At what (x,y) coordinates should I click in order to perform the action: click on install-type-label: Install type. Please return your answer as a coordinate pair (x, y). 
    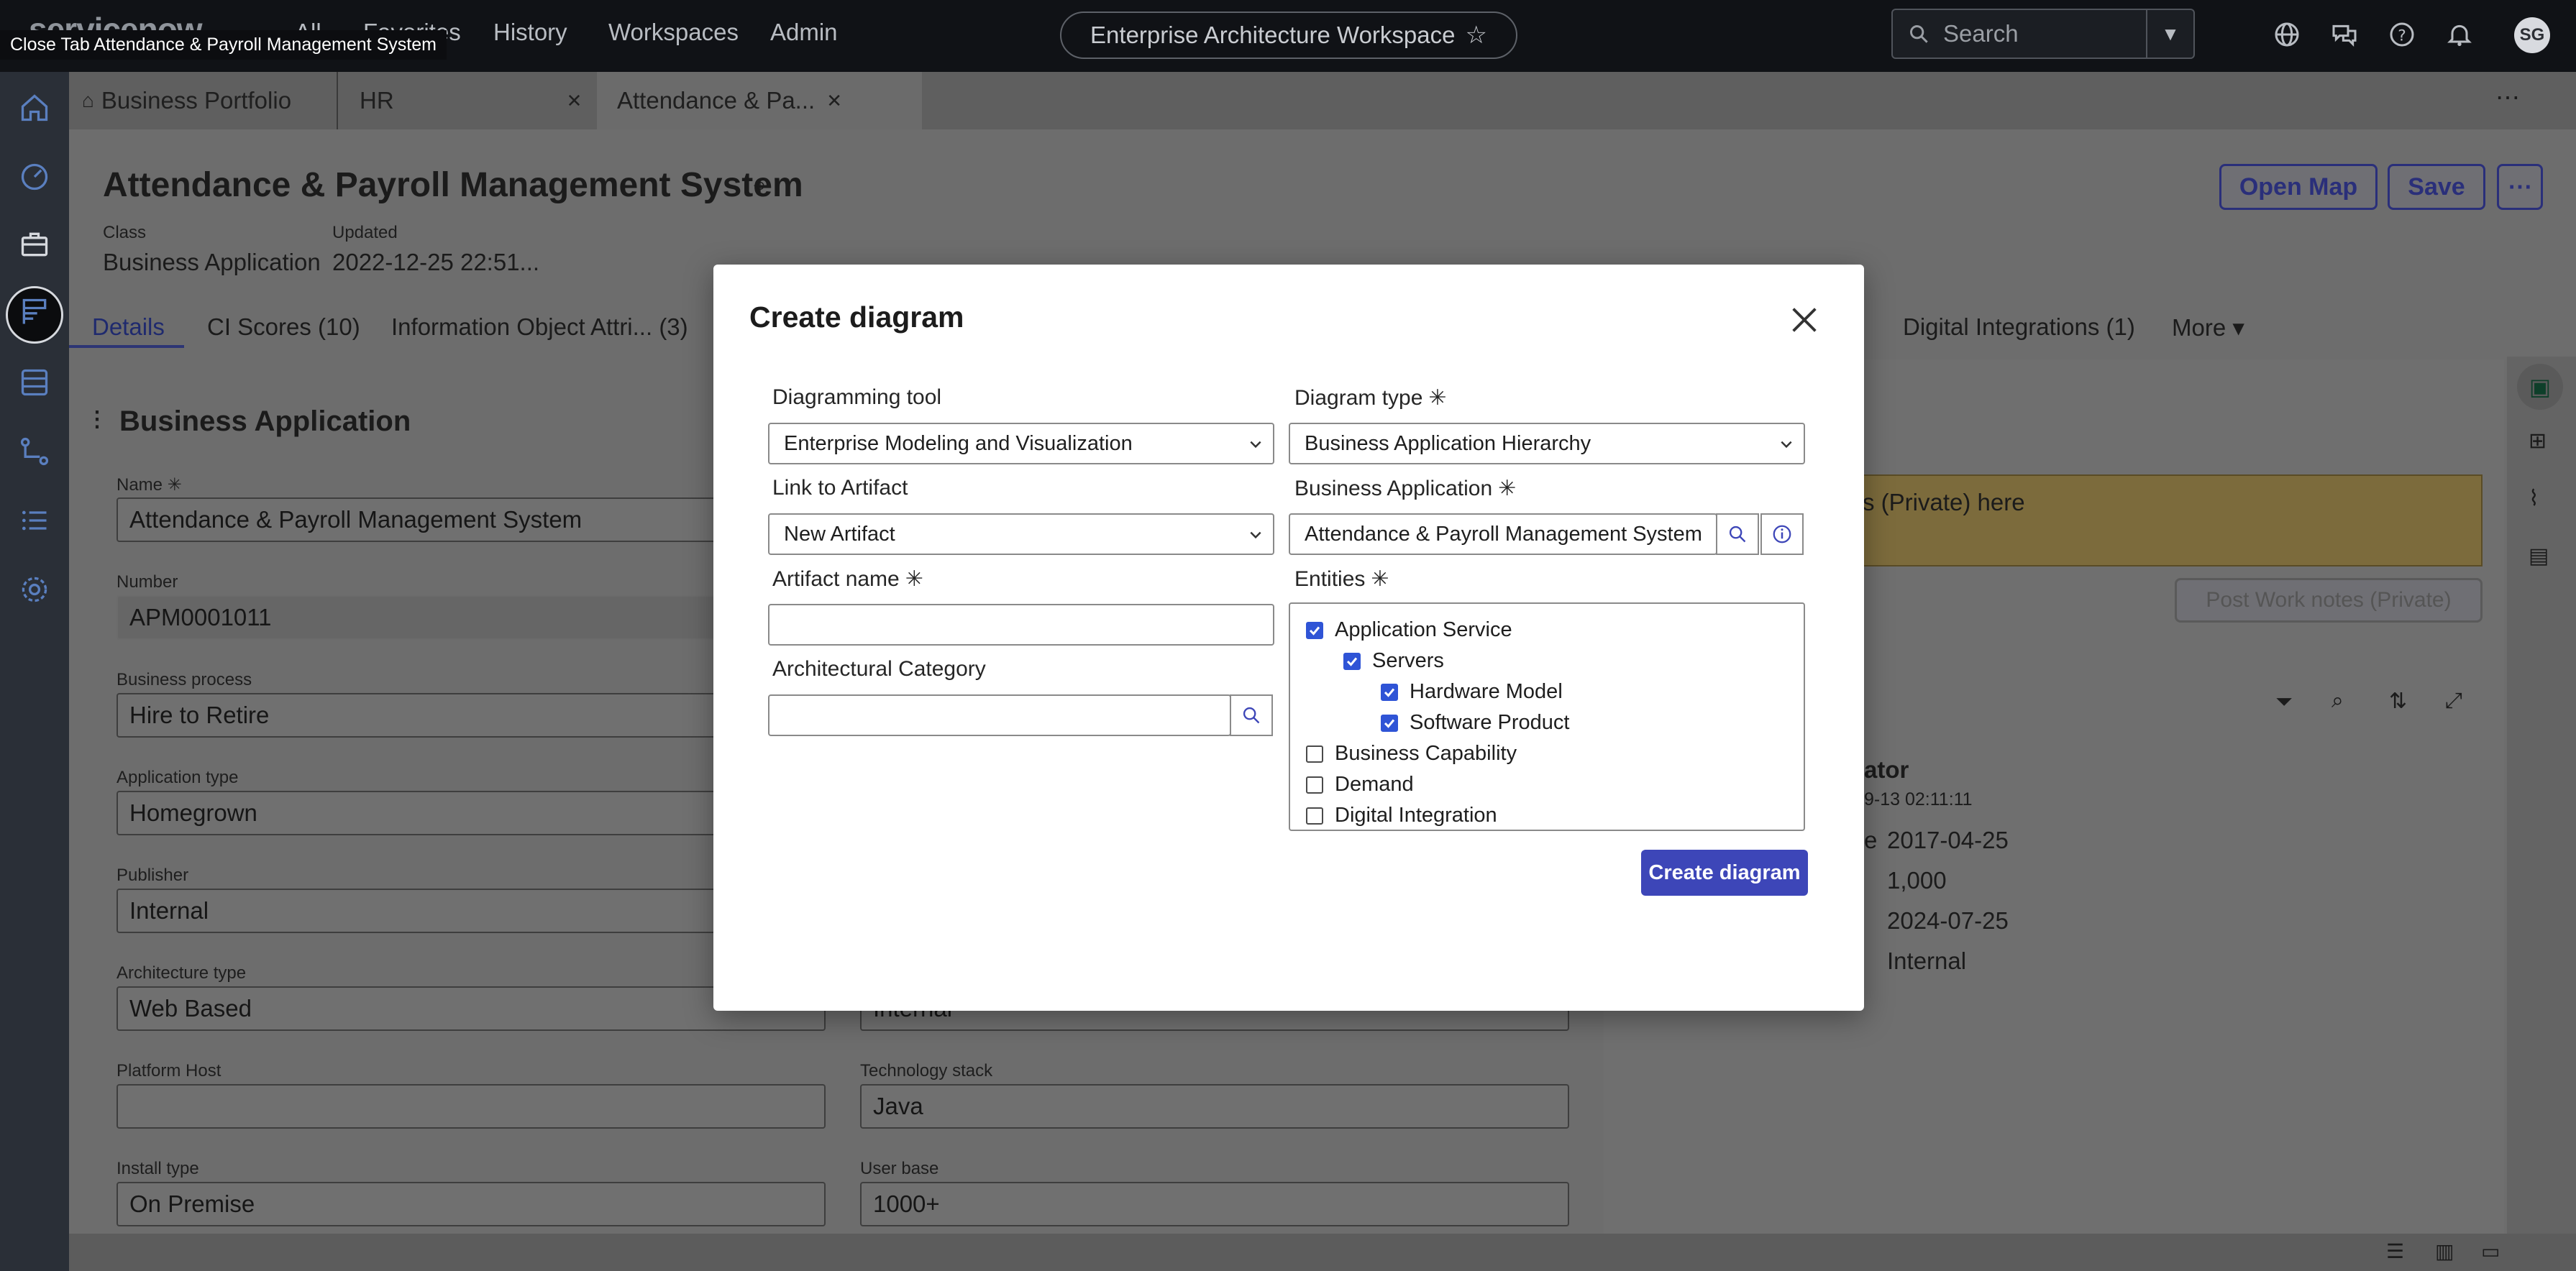
    Looking at the image, I should click on (158, 1168).